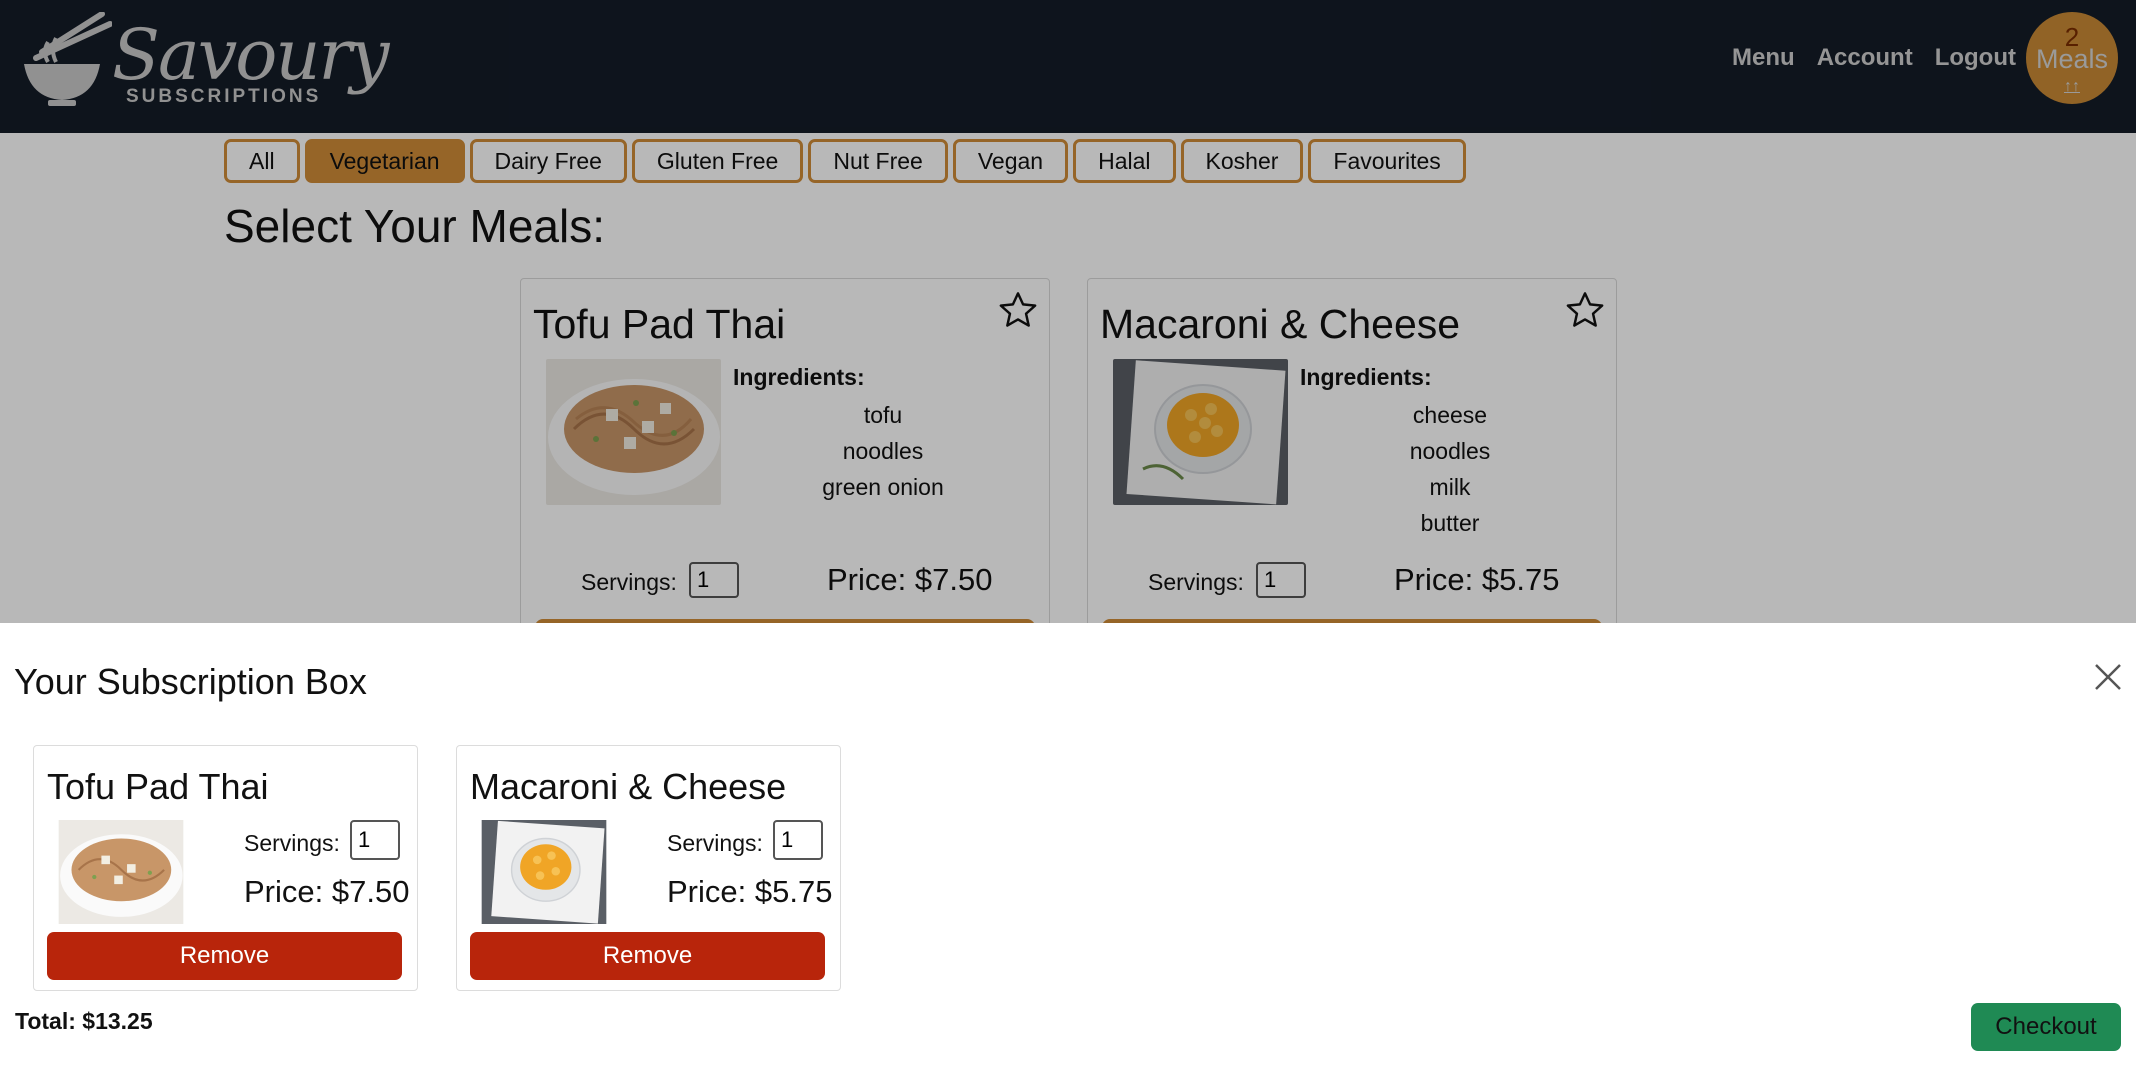  Describe the element at coordinates (750, 891) in the screenshot. I see `cart-item-price: Price: $5.75` at that location.